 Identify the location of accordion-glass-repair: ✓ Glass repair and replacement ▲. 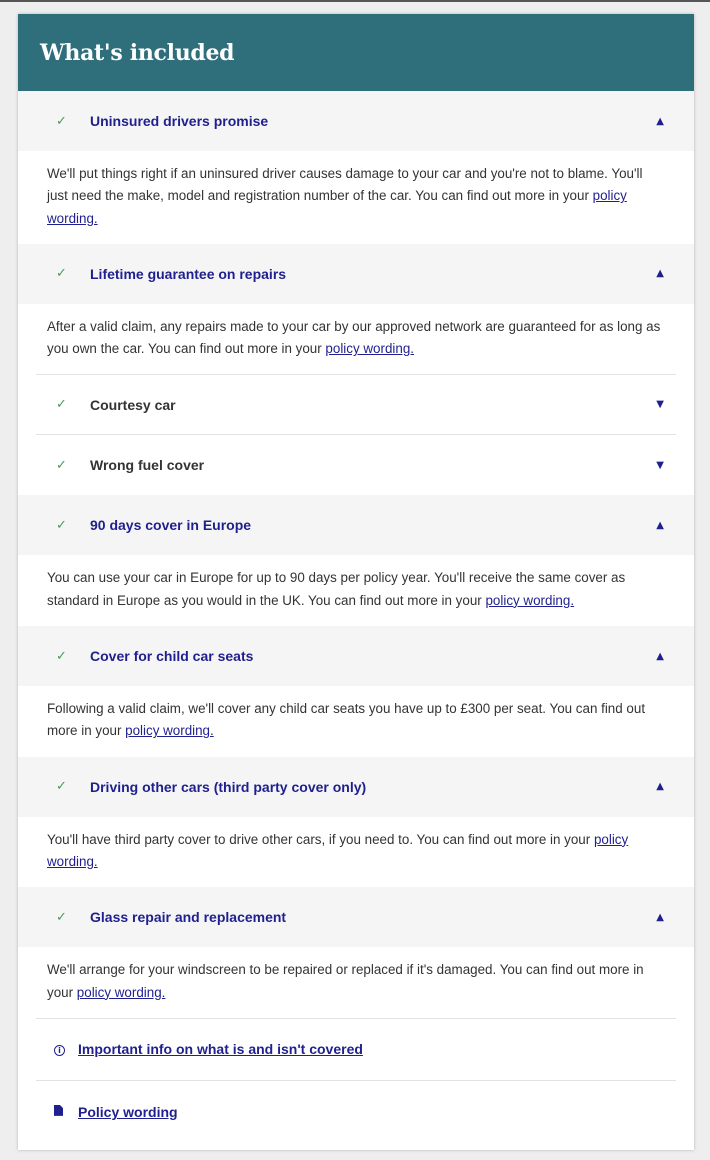
(356, 917).